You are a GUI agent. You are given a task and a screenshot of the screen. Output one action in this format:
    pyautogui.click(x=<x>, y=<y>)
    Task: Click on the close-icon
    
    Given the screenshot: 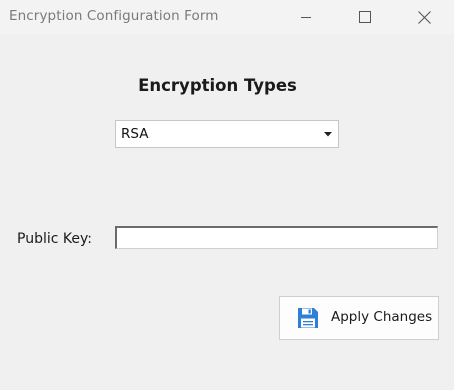 What is the action you would take?
    pyautogui.click(x=424, y=17)
    